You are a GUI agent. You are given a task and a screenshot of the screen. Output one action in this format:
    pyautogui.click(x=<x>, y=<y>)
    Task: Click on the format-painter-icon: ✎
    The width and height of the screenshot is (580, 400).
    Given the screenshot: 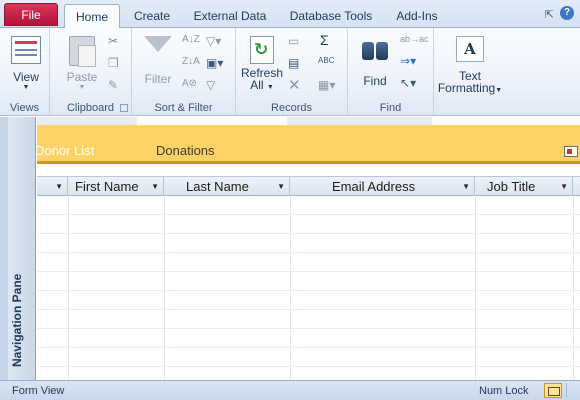 What is the action you would take?
    pyautogui.click(x=113, y=85)
    